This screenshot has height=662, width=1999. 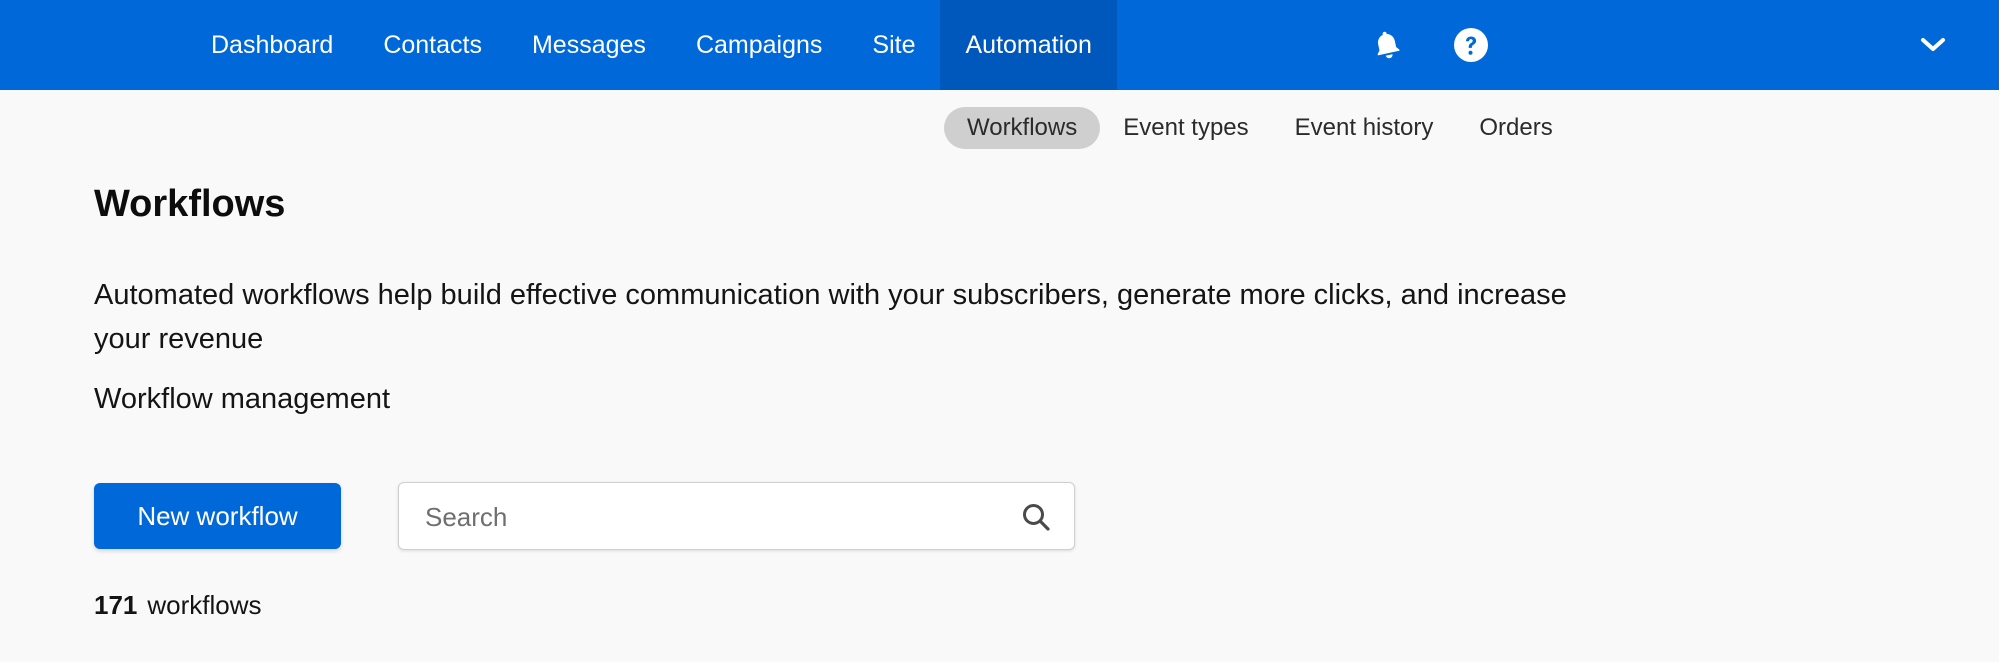 I want to click on nav-item-messages: Messages, so click(x=589, y=45).